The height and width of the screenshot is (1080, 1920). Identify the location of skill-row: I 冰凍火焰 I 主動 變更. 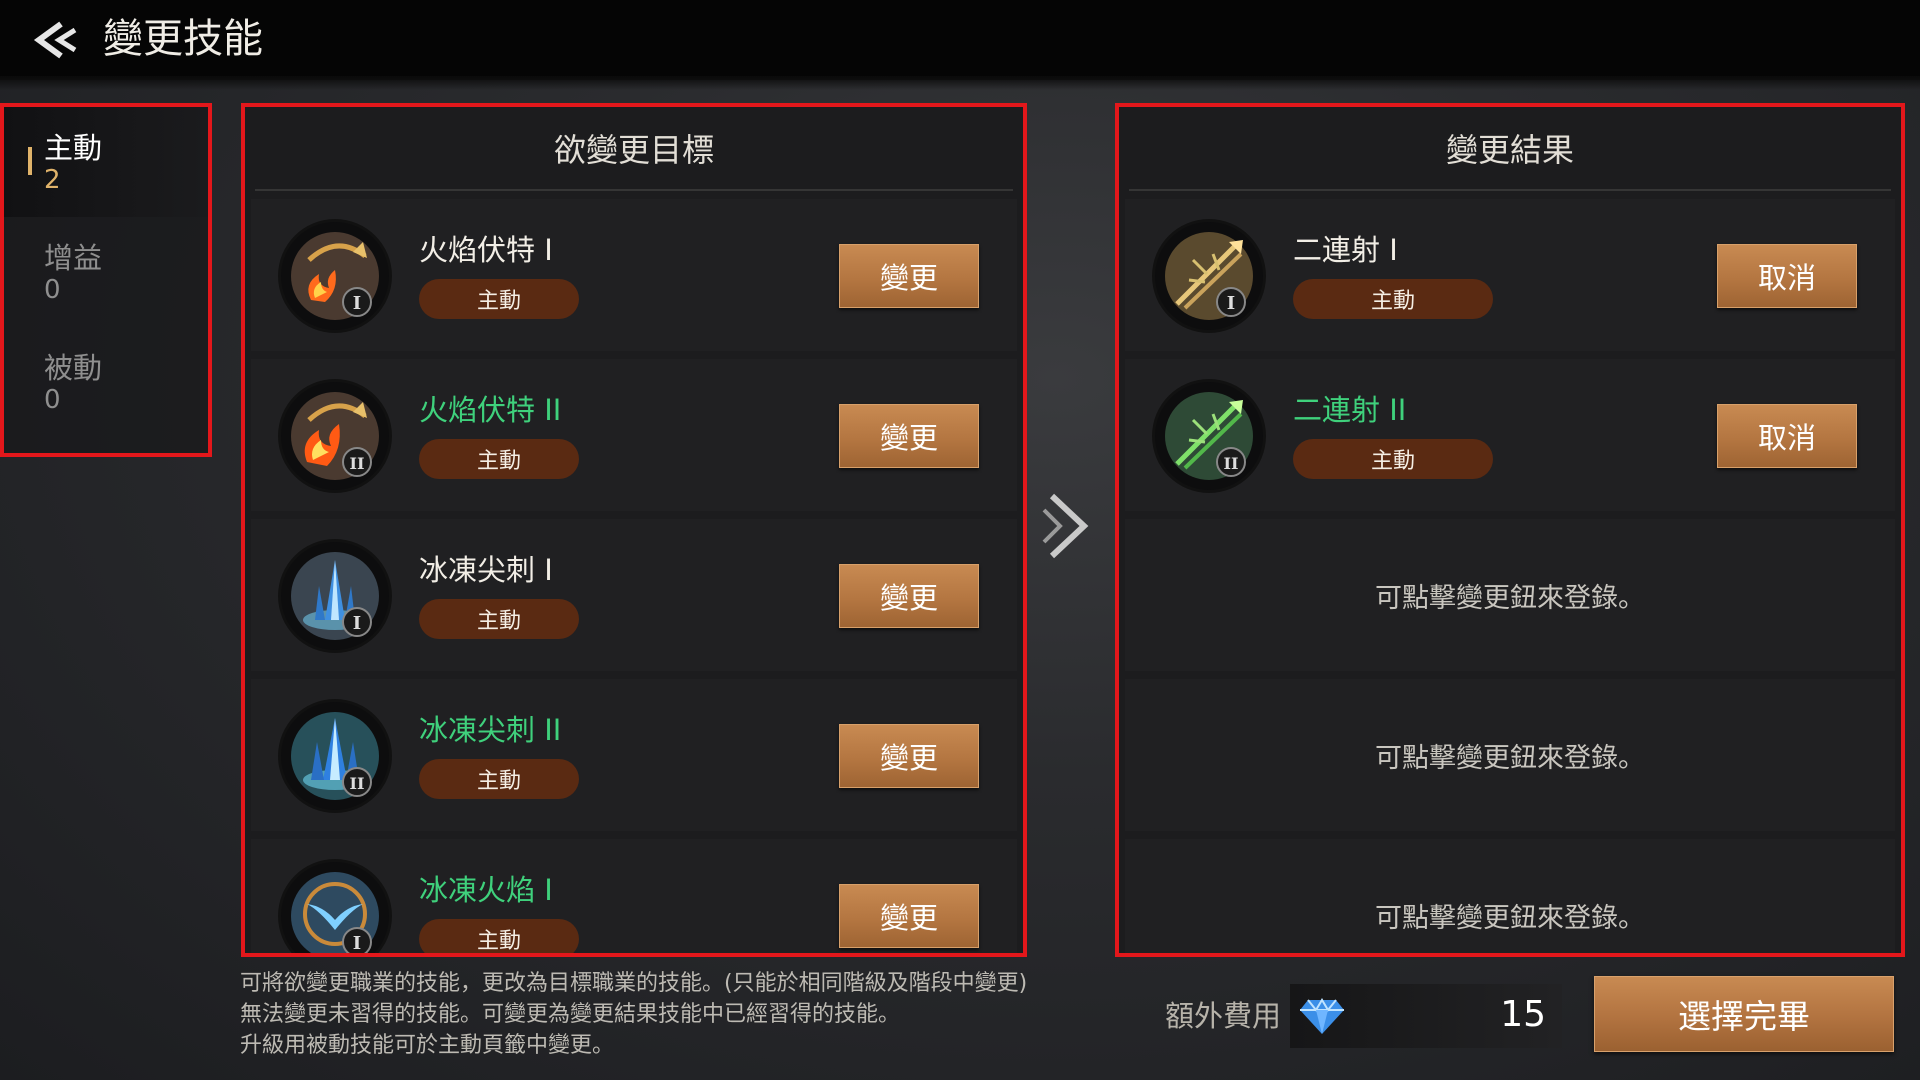
(634, 896).